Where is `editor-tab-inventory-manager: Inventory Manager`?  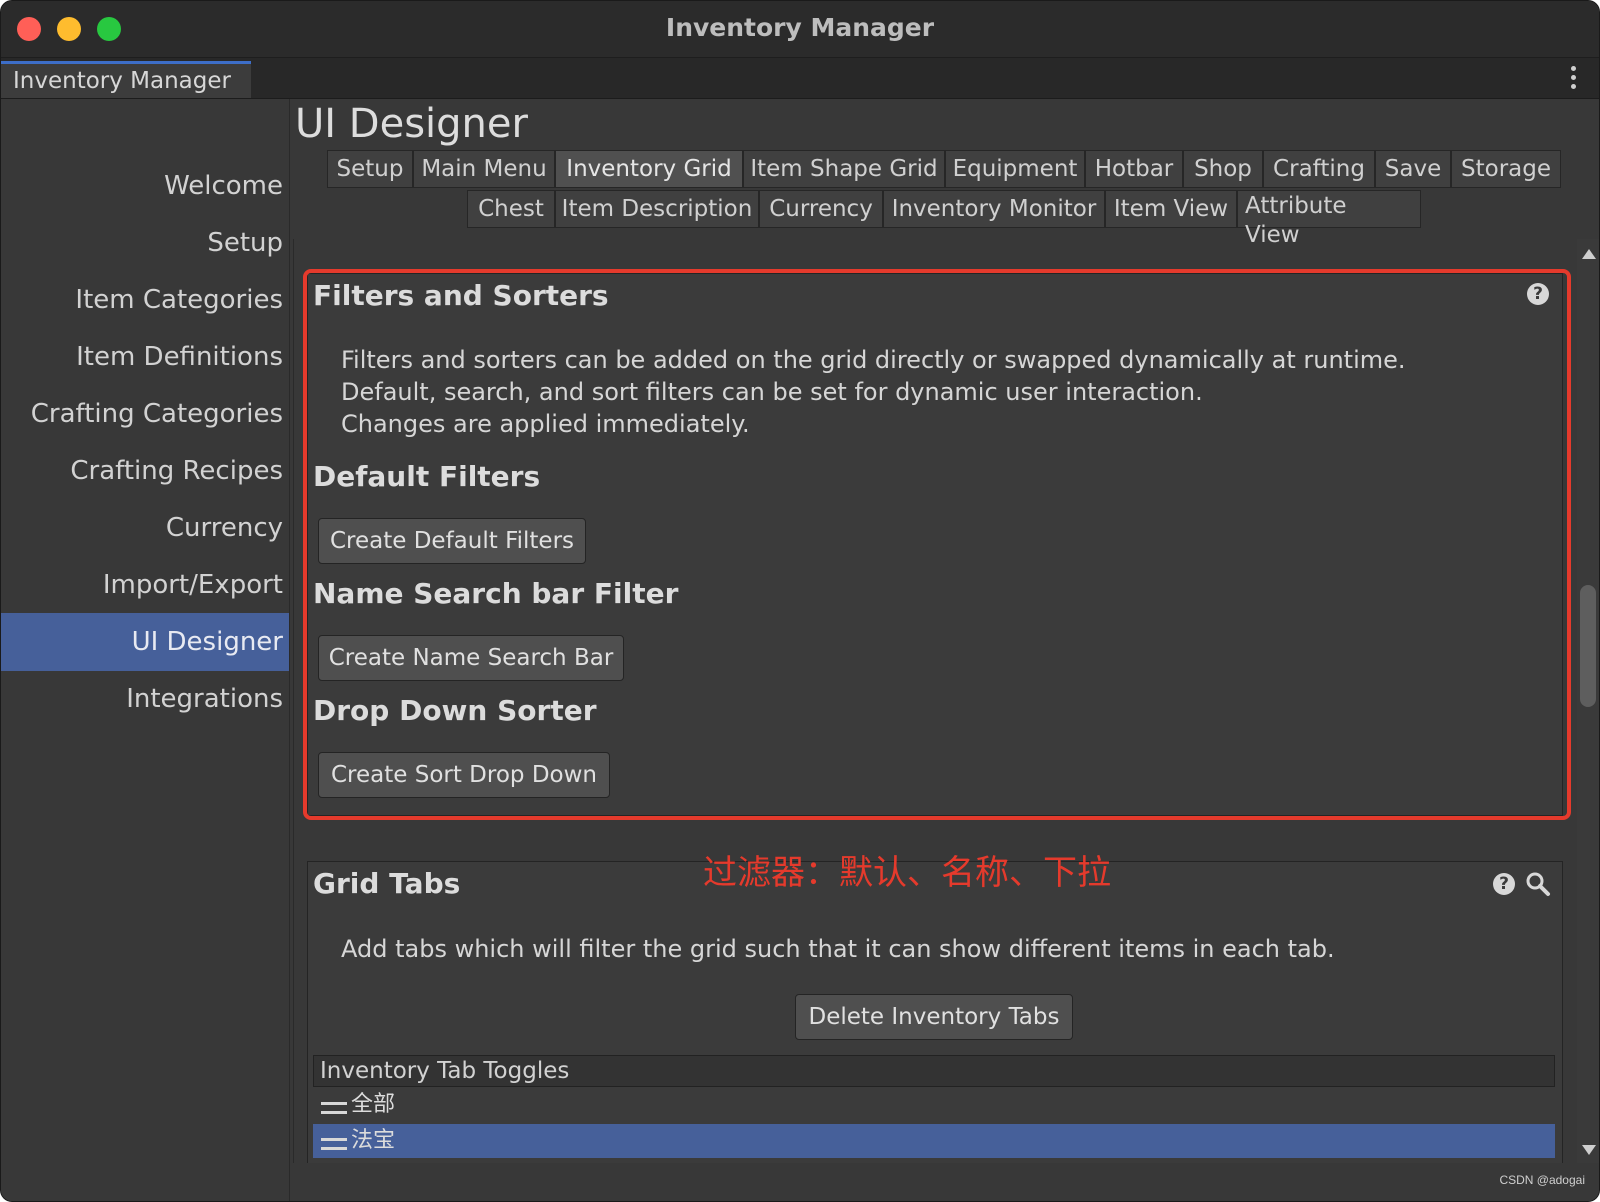 editor-tab-inventory-manager: Inventory Manager is located at coordinates (126, 79).